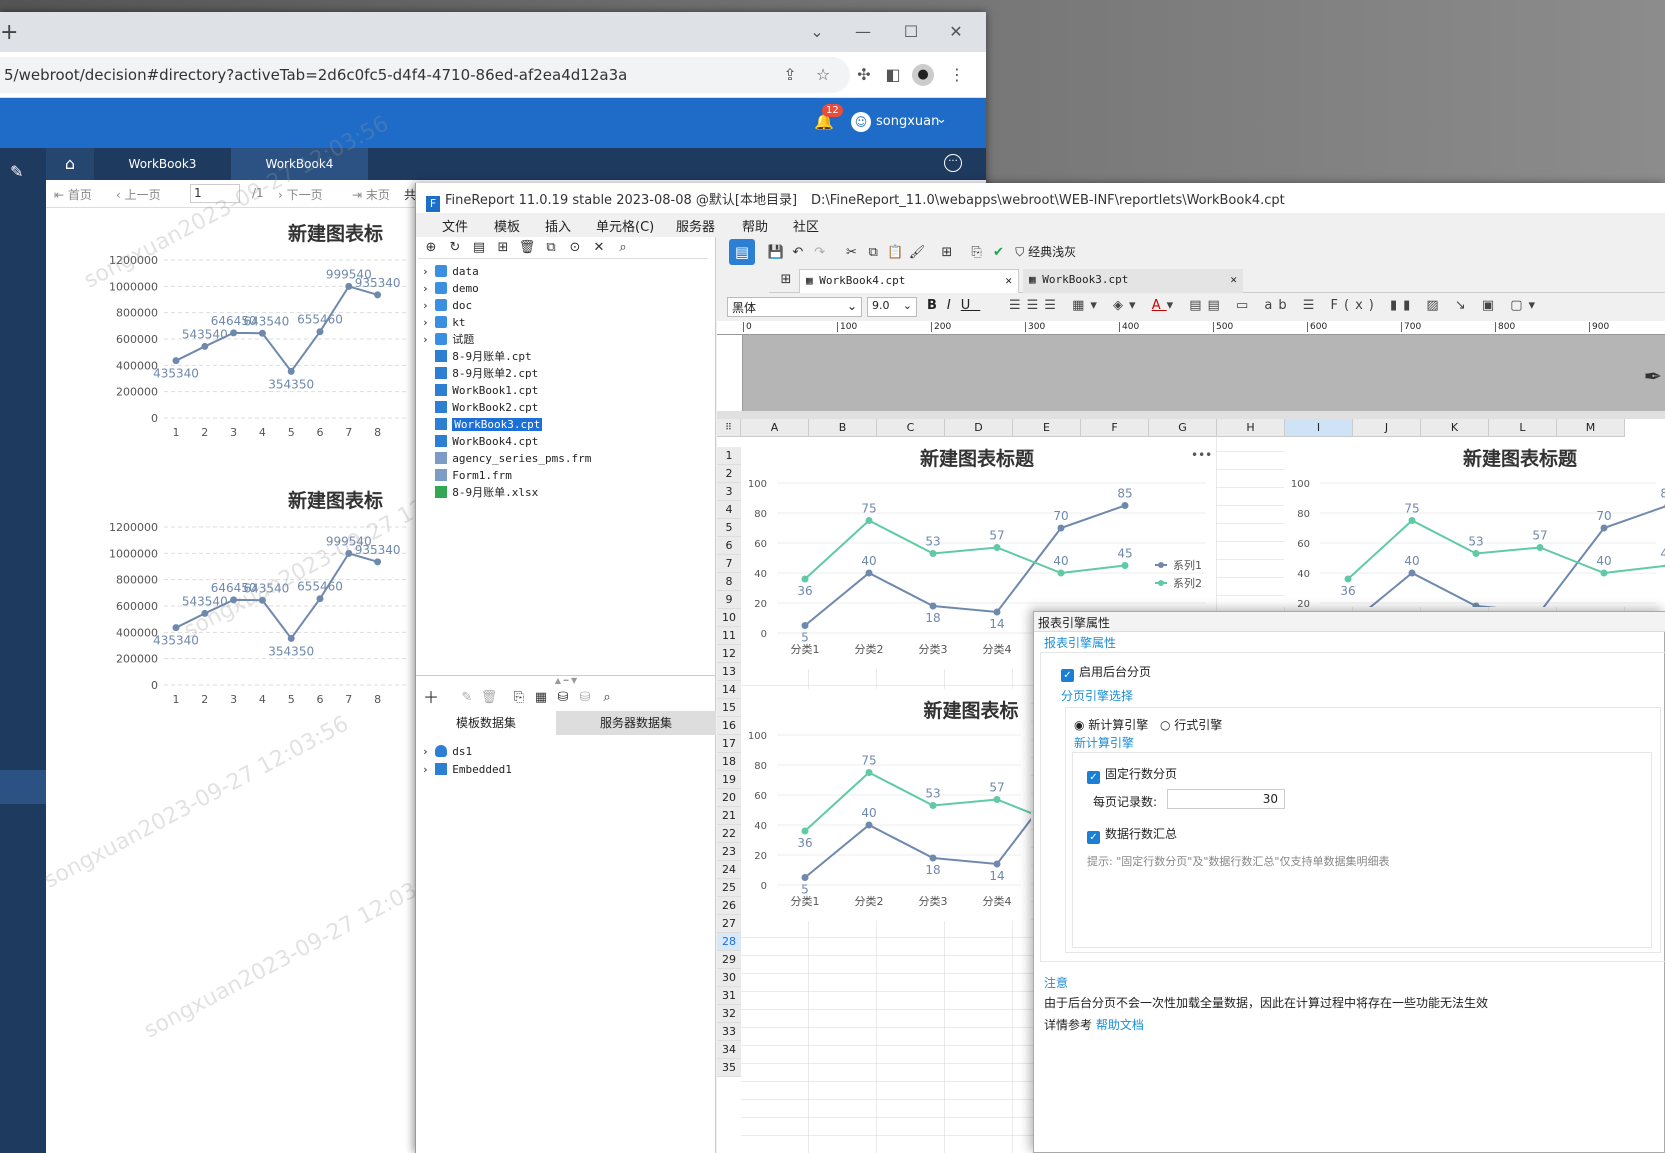  I want to click on row-header: 34, so click(729, 1050).